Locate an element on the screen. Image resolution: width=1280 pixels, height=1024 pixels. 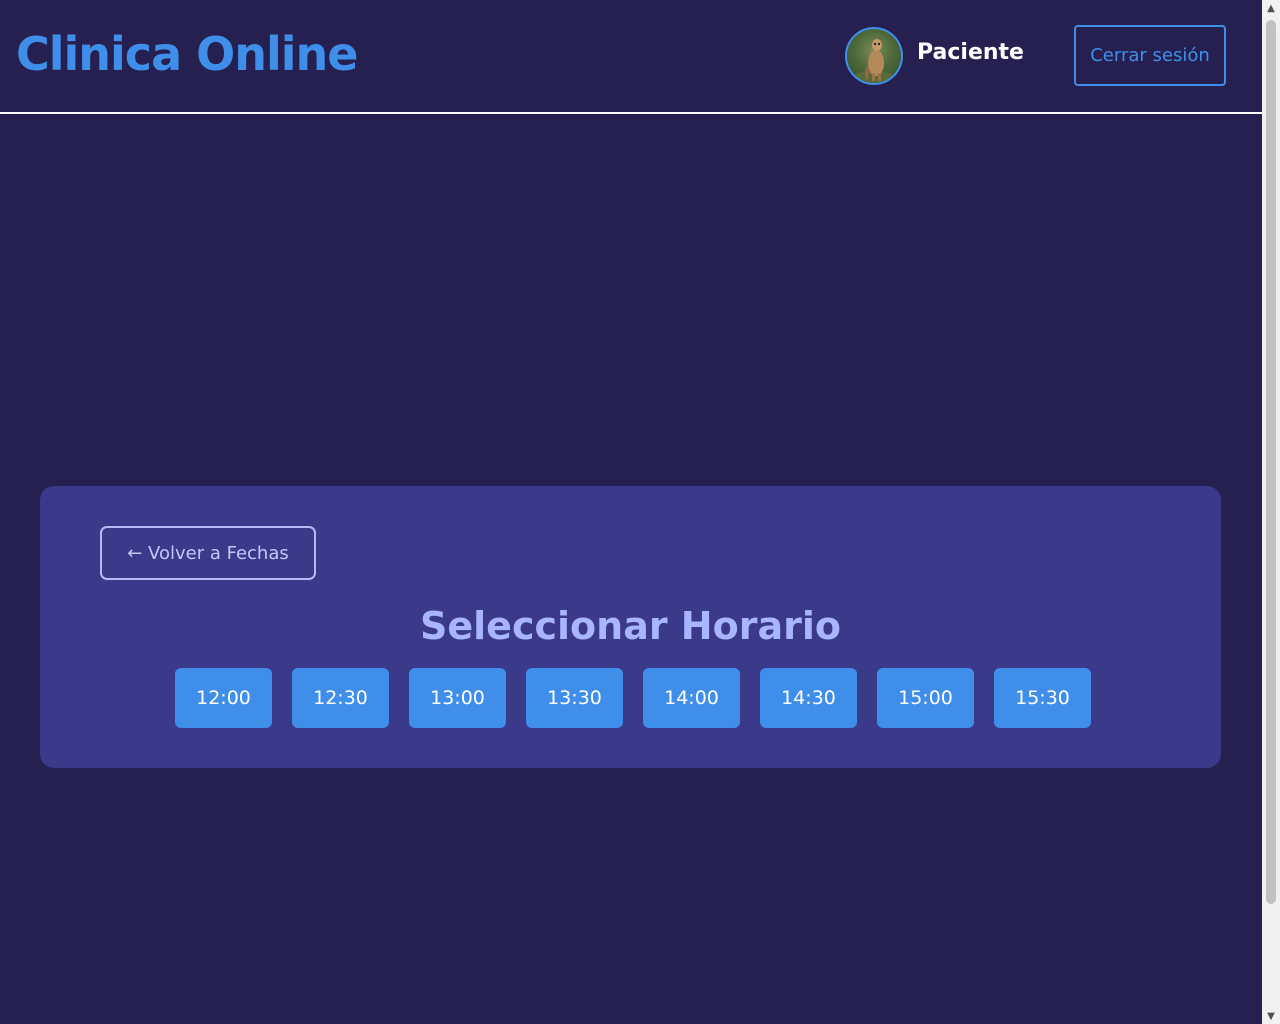
logout-button: Cerrar sesión is located at coordinates (1150, 55).